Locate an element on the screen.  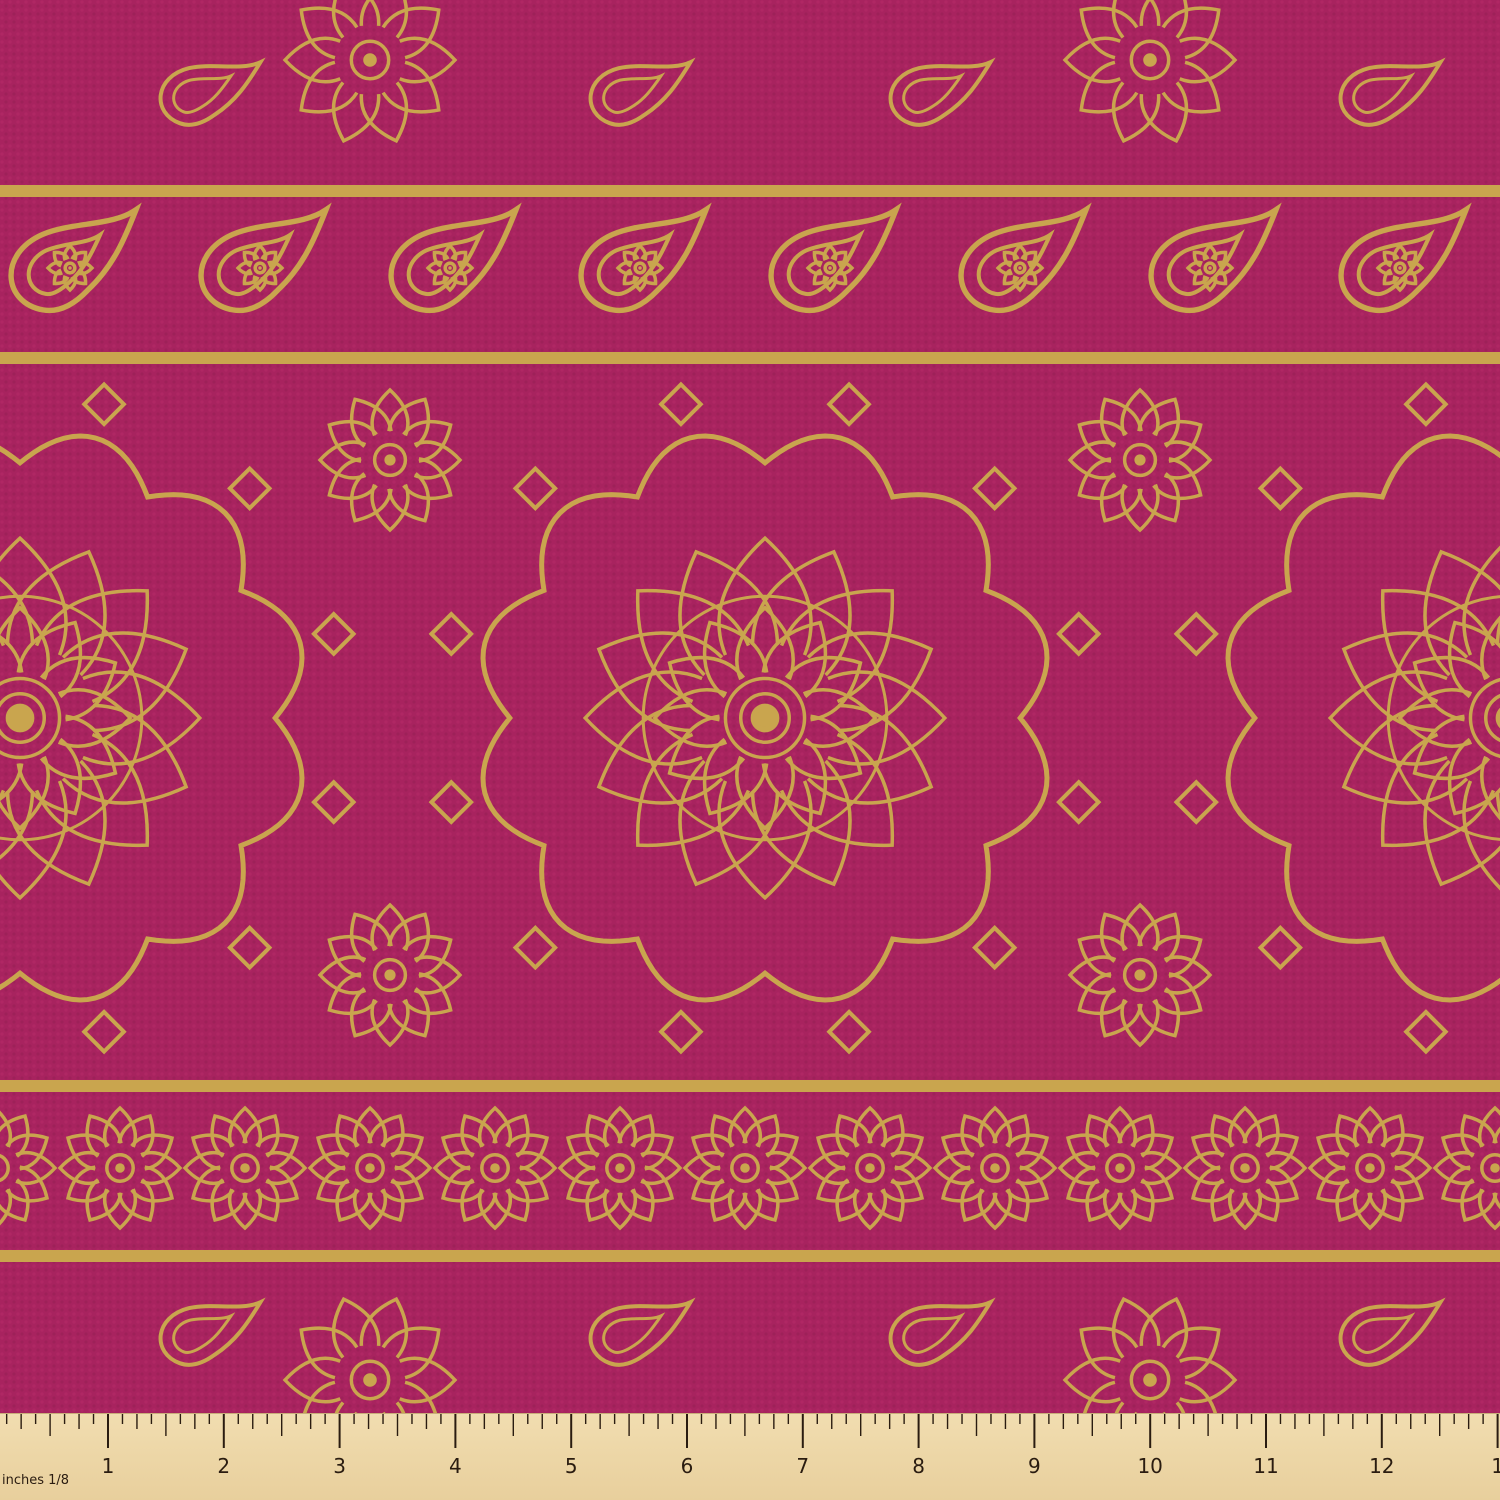
ruler-number: 12 is located at coordinates (1382, 1466).